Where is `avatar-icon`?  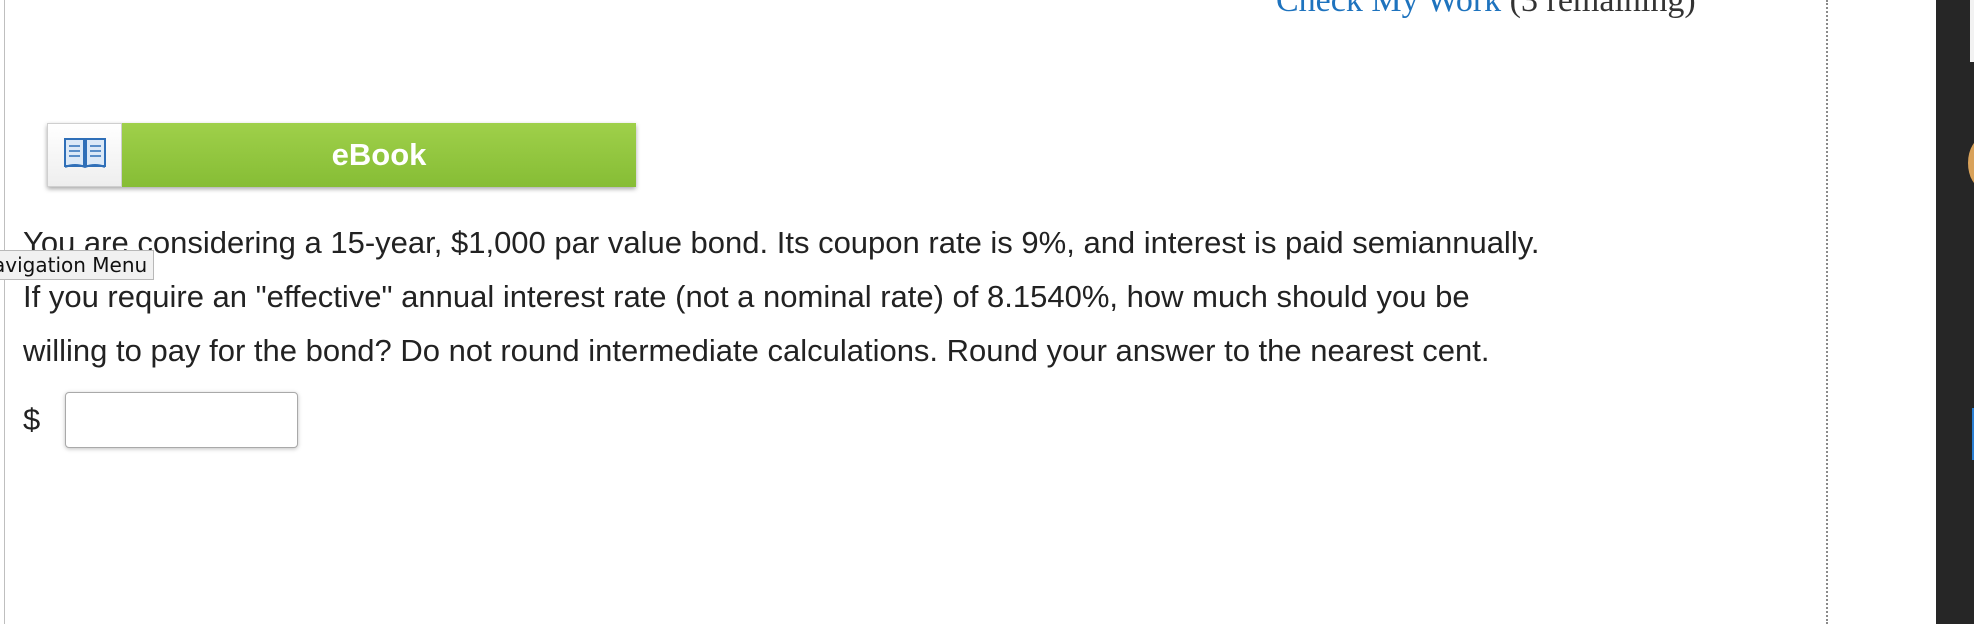 avatar-icon is located at coordinates (1971, 163).